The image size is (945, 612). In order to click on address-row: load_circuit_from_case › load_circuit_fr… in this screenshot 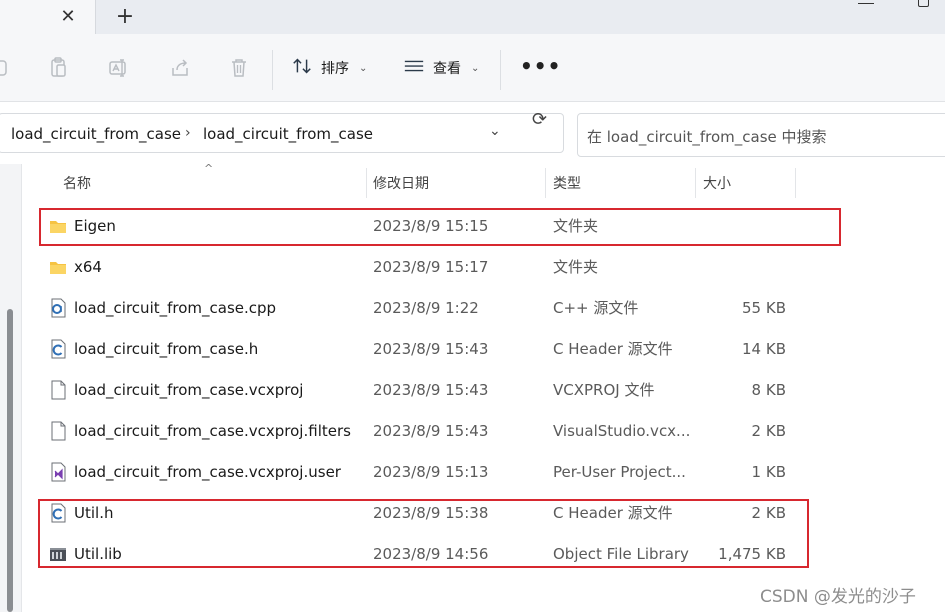, I will do `click(472, 133)`.